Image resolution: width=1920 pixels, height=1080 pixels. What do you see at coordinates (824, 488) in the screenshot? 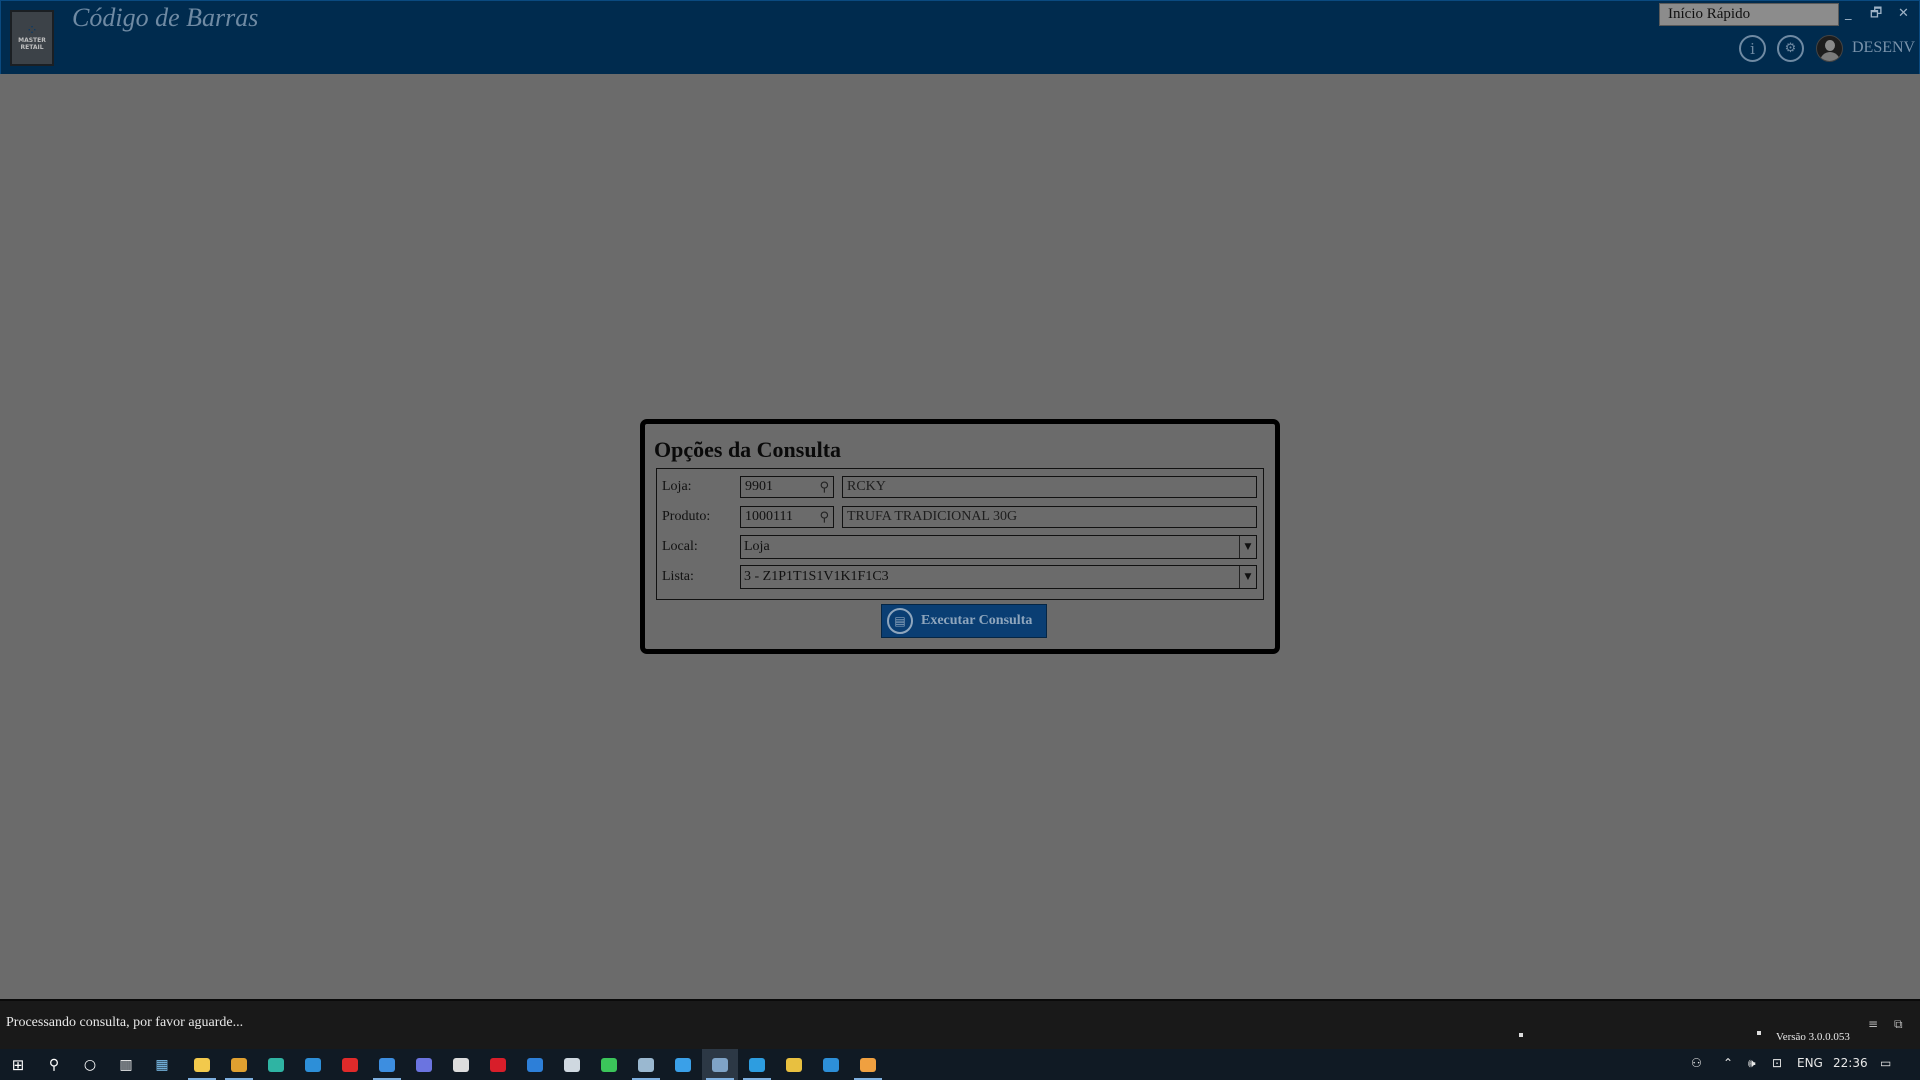
I see `loja-search-icon: ⚲` at bounding box center [824, 488].